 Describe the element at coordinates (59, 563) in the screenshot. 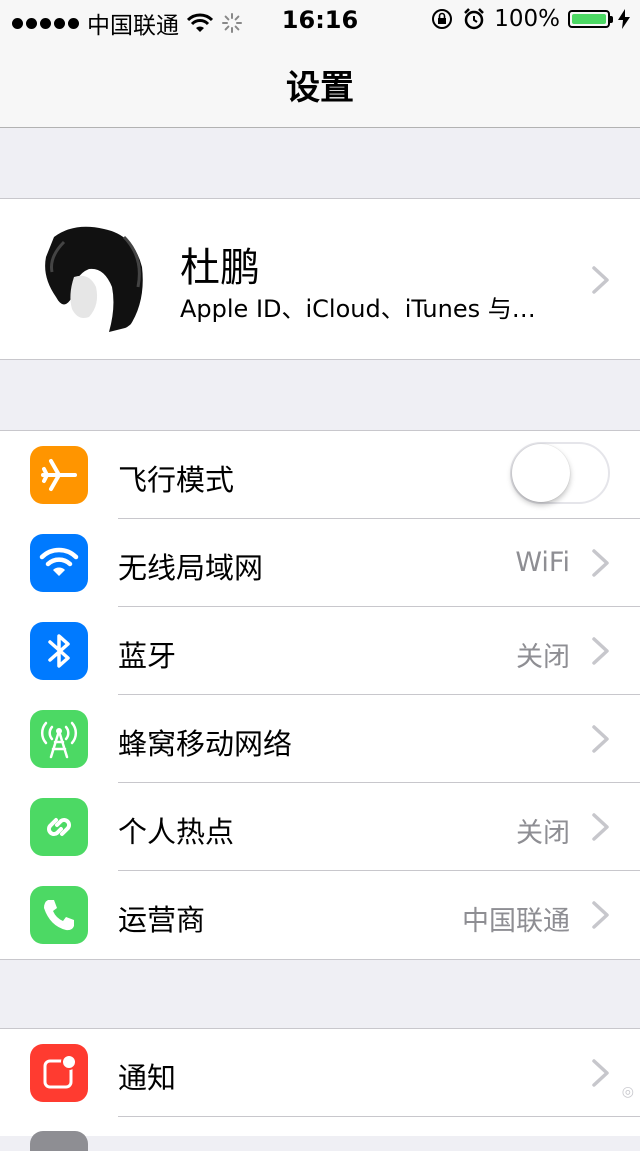

I see `wifi-icon` at that location.